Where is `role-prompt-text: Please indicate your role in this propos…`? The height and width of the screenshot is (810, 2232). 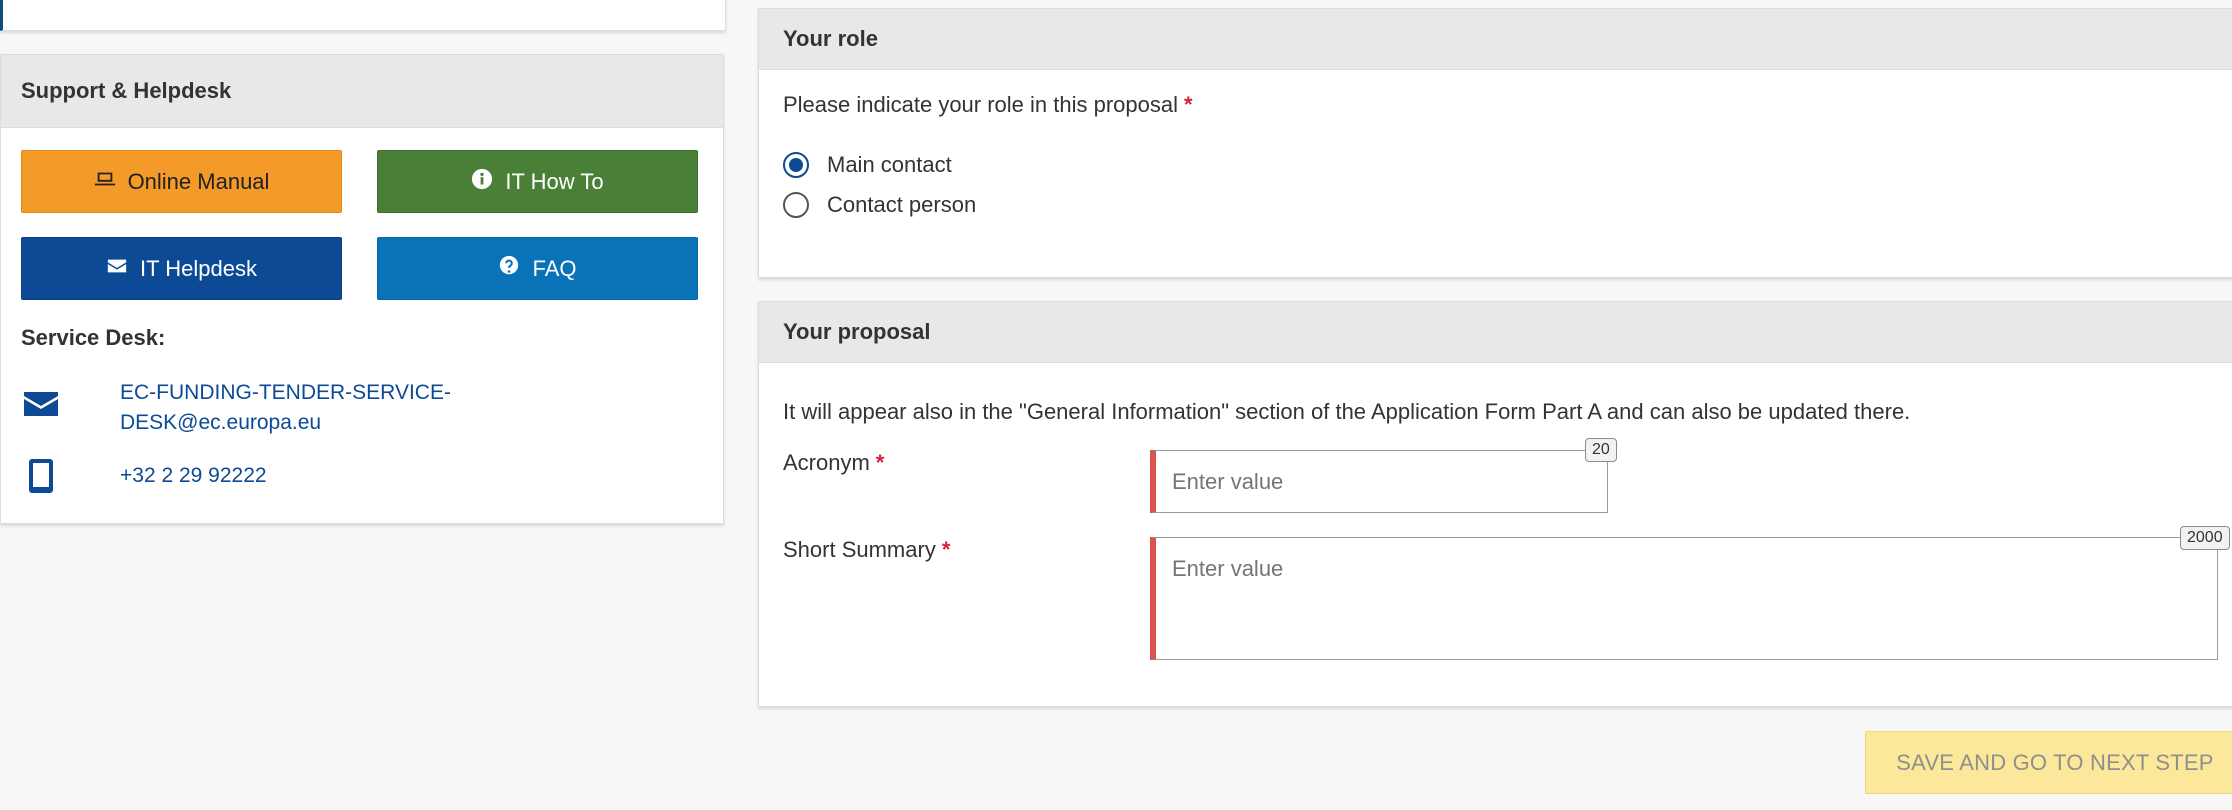 role-prompt-text: Please indicate your role in this propos… is located at coordinates (981, 104).